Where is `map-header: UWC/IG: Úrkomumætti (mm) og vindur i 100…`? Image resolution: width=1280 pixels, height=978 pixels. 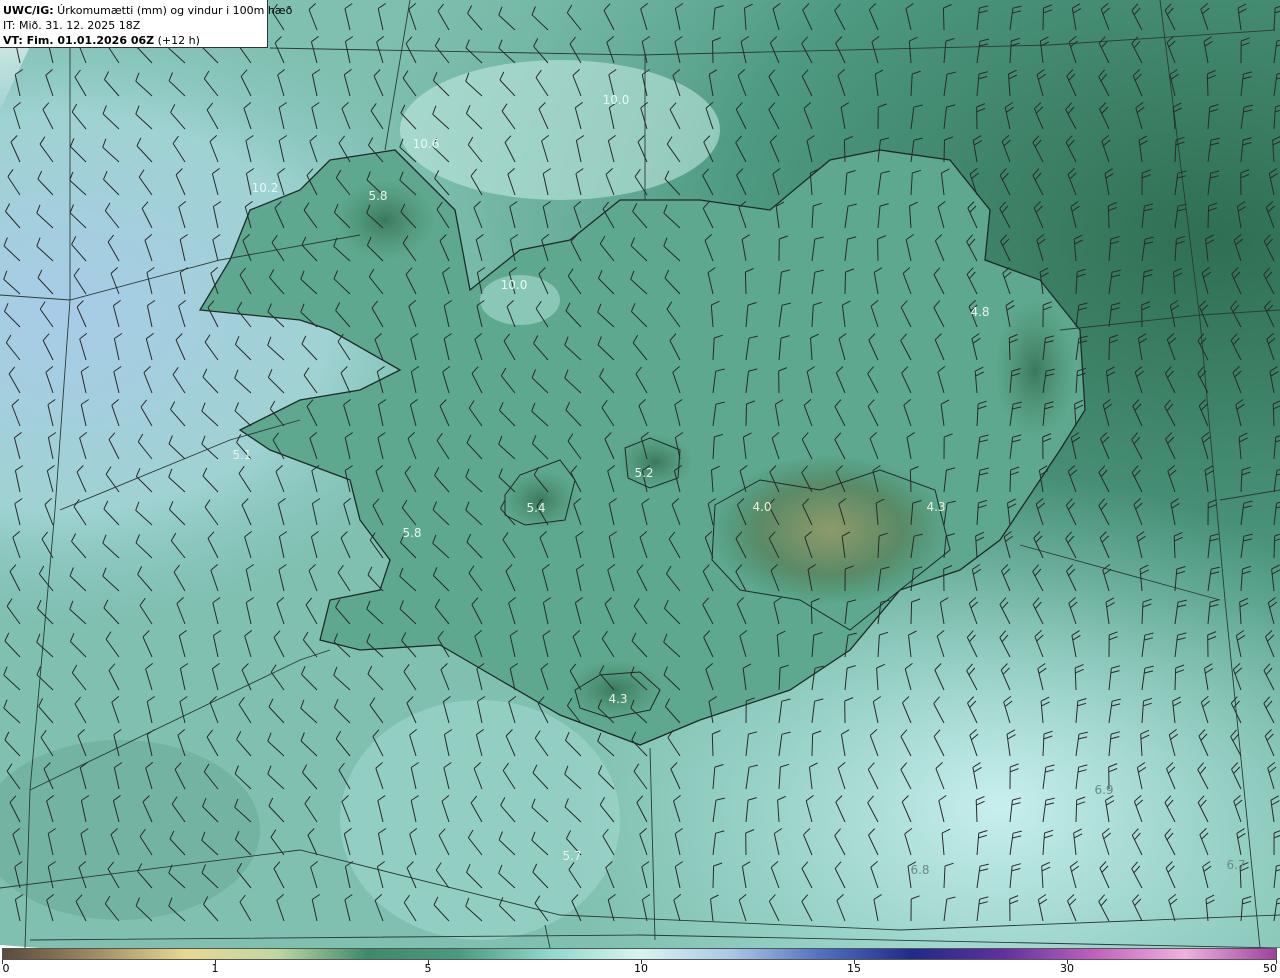 map-header: UWC/IG: Úrkomumætti (mm) og vindur i 100… is located at coordinates (146, 24).